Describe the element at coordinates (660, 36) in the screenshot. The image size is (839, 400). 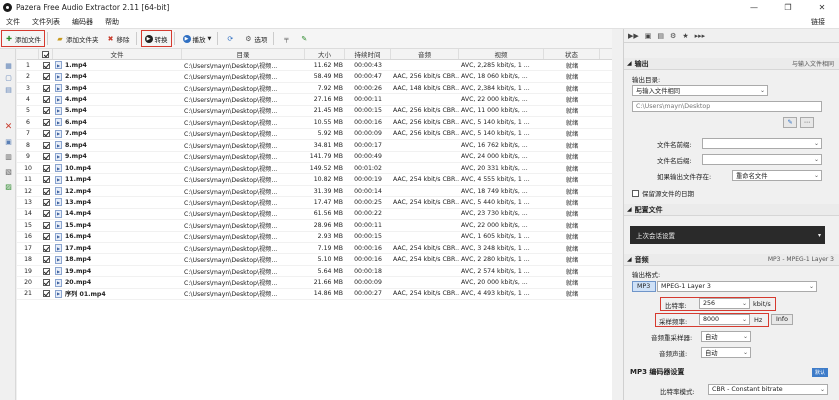
I see `tab-audio-icon: ▤` at that location.